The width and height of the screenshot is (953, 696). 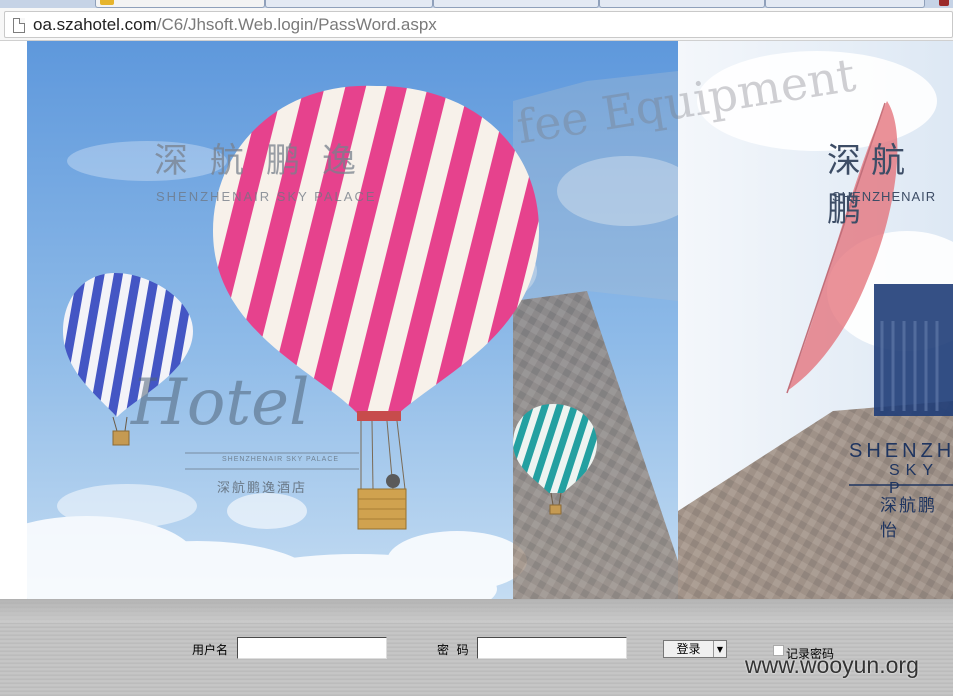 What do you see at coordinates (95, 24) in the screenshot?
I see `url-host: oa.szahotel.com` at bounding box center [95, 24].